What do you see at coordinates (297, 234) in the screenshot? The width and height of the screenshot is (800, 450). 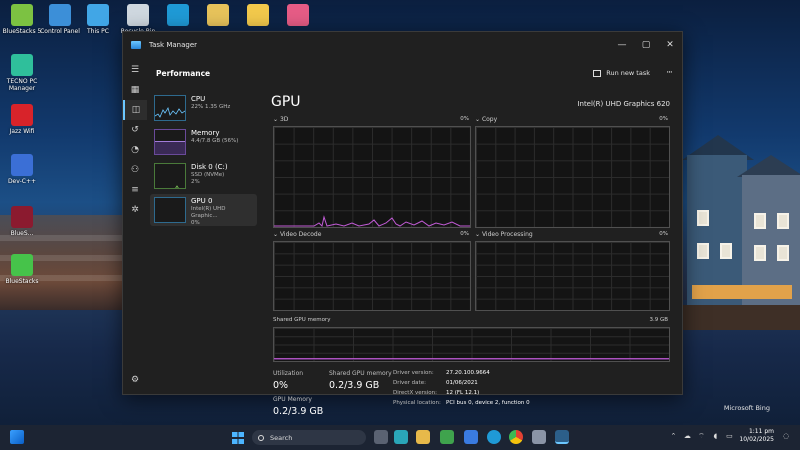 I see `graph-label: ⌄ Video Decode` at bounding box center [297, 234].